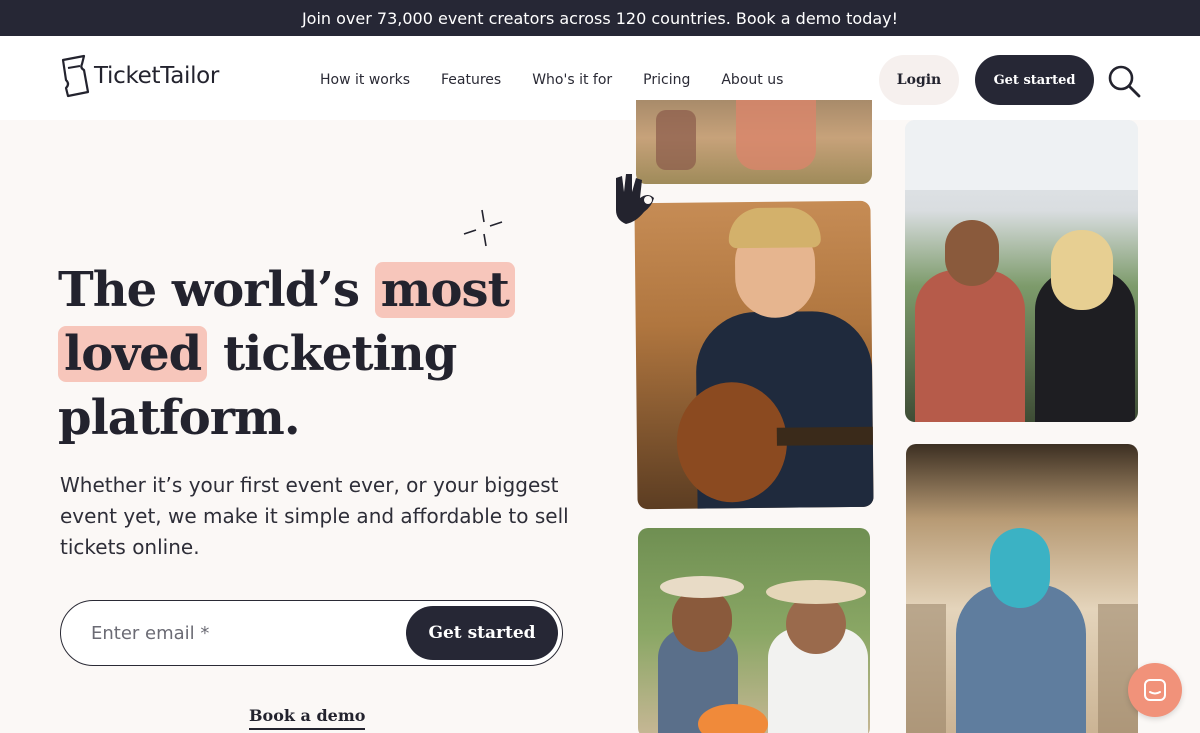 The width and height of the screenshot is (1200, 733). I want to click on friends-photo, so click(754, 630).